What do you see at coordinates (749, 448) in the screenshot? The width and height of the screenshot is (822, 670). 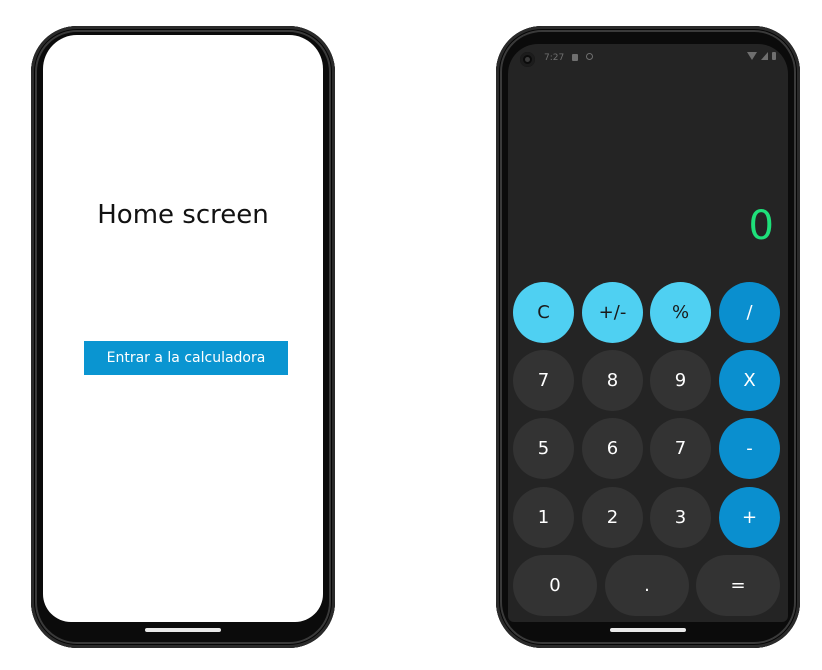 I see `key-minus: -` at bounding box center [749, 448].